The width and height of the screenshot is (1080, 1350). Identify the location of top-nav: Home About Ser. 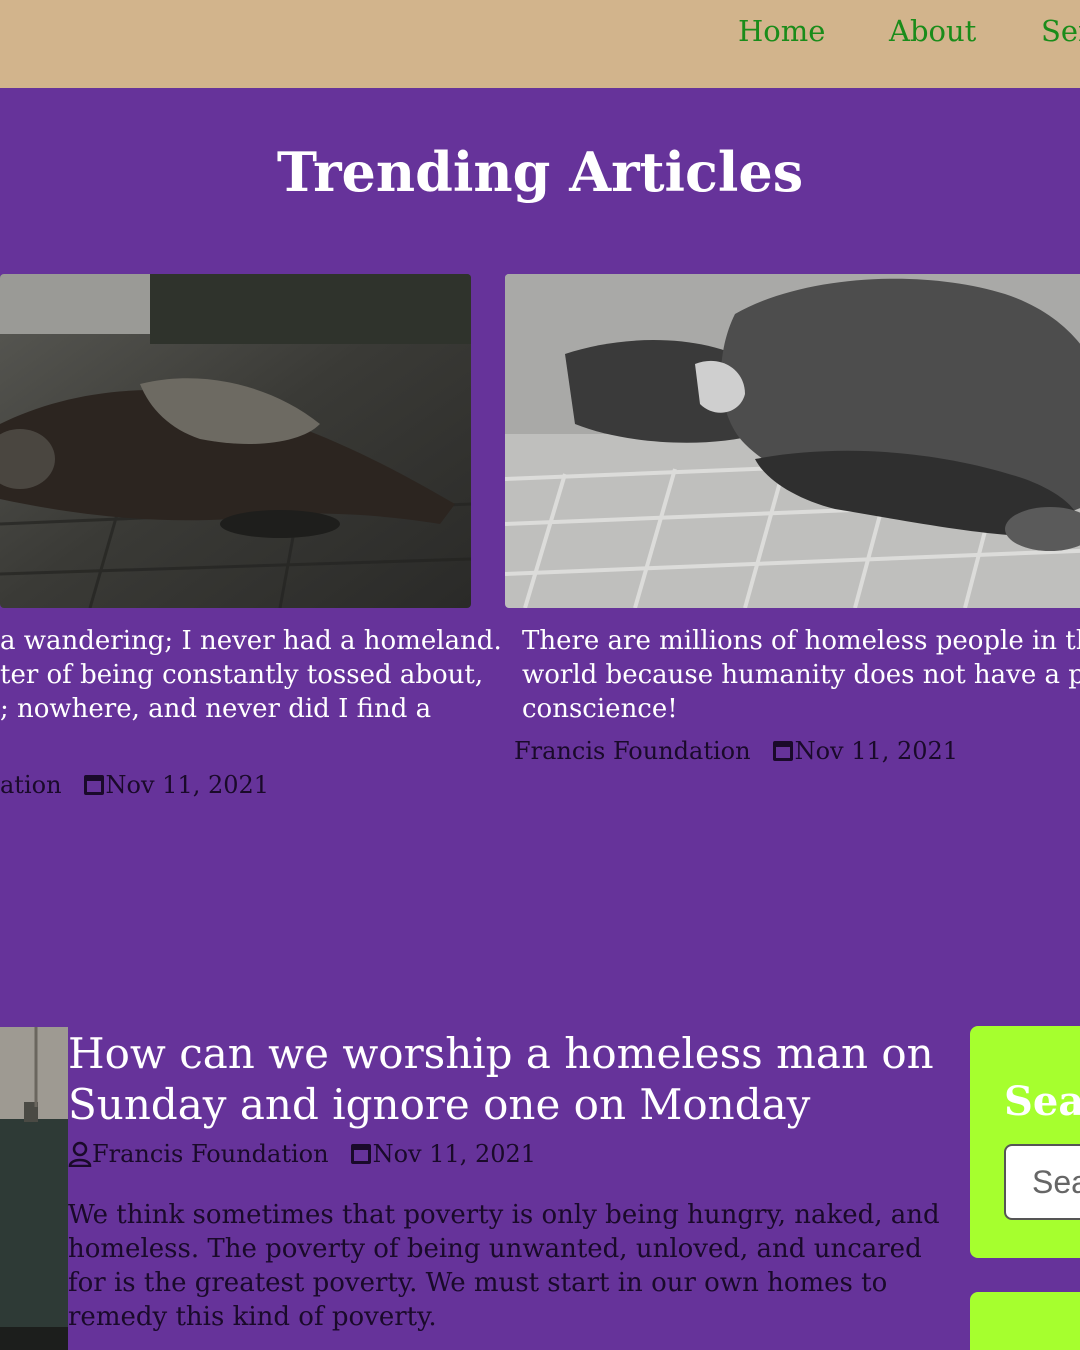
(540, 44).